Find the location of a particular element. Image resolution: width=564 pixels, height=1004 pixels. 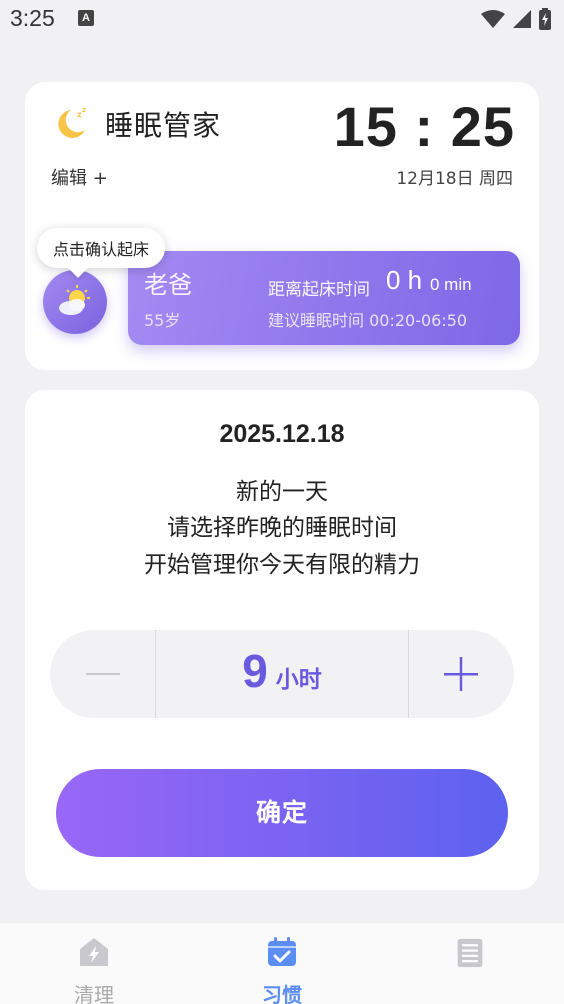

house-bolt-icon is located at coordinates (94, 952).